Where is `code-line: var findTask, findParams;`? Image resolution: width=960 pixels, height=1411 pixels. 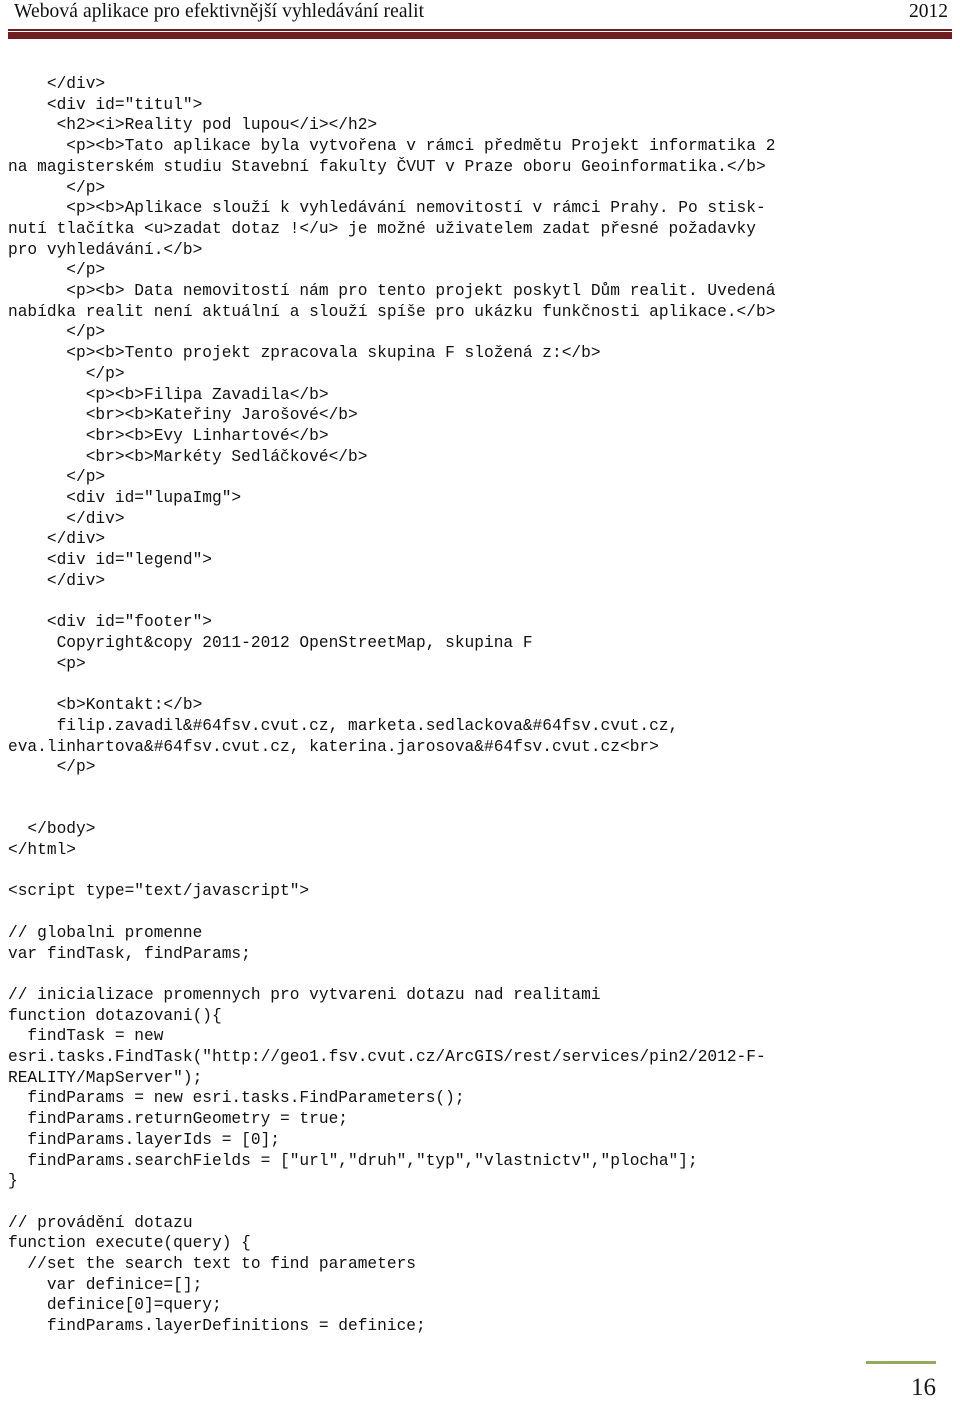 code-line: var findTask, findParams; is located at coordinates (129, 953).